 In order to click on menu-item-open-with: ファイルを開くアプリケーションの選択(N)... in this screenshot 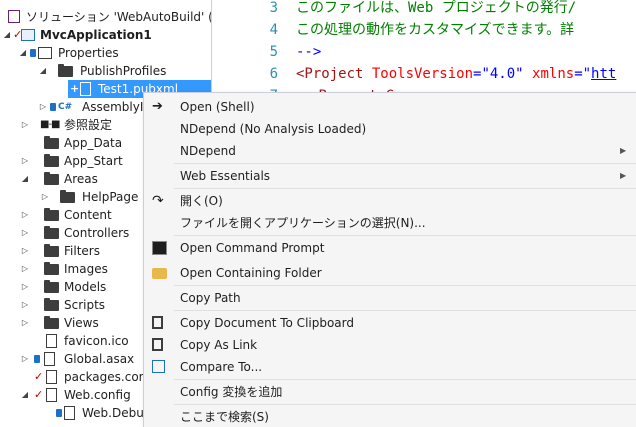, I will do `click(390, 223)`.